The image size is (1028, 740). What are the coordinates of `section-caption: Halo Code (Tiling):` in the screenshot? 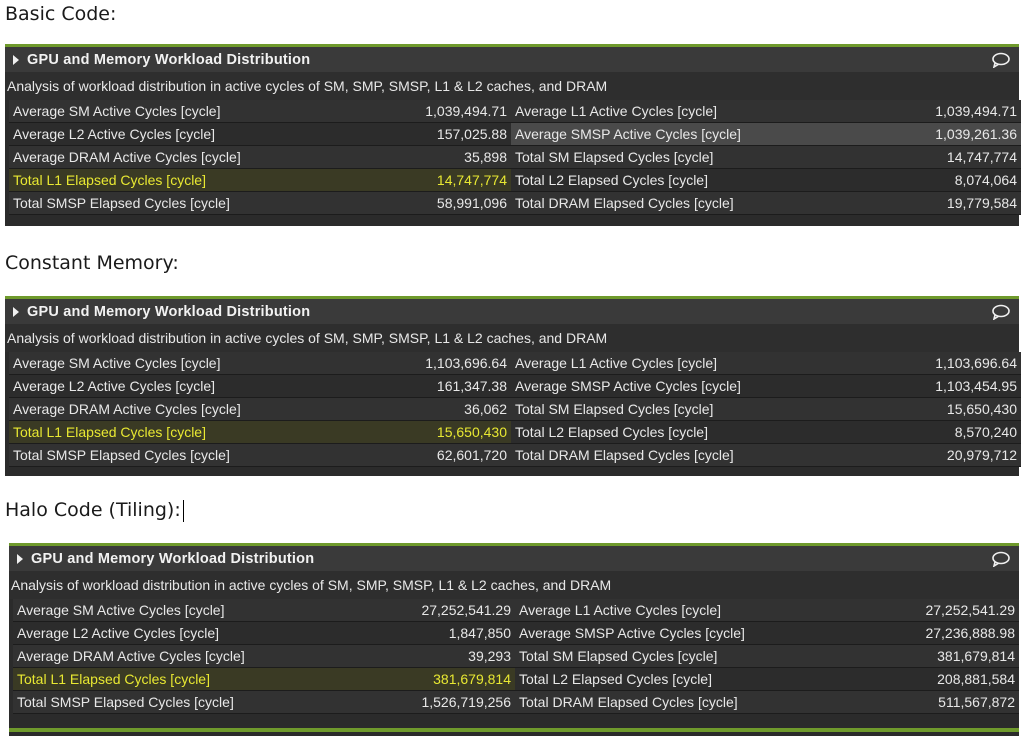 It's located at (94, 510).